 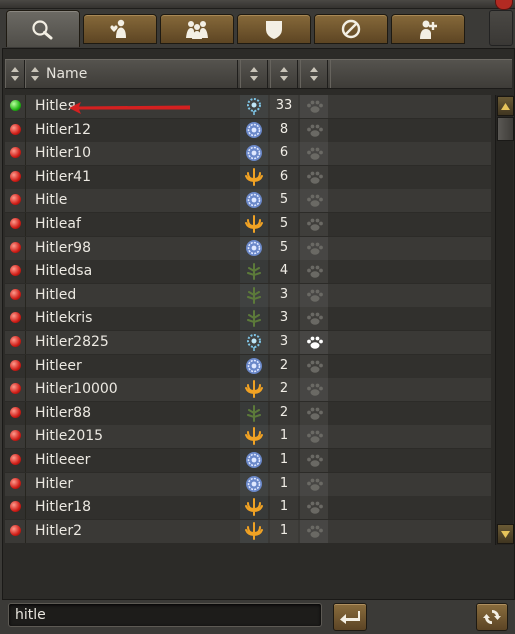 I want to click on block-icon, so click(x=351, y=29).